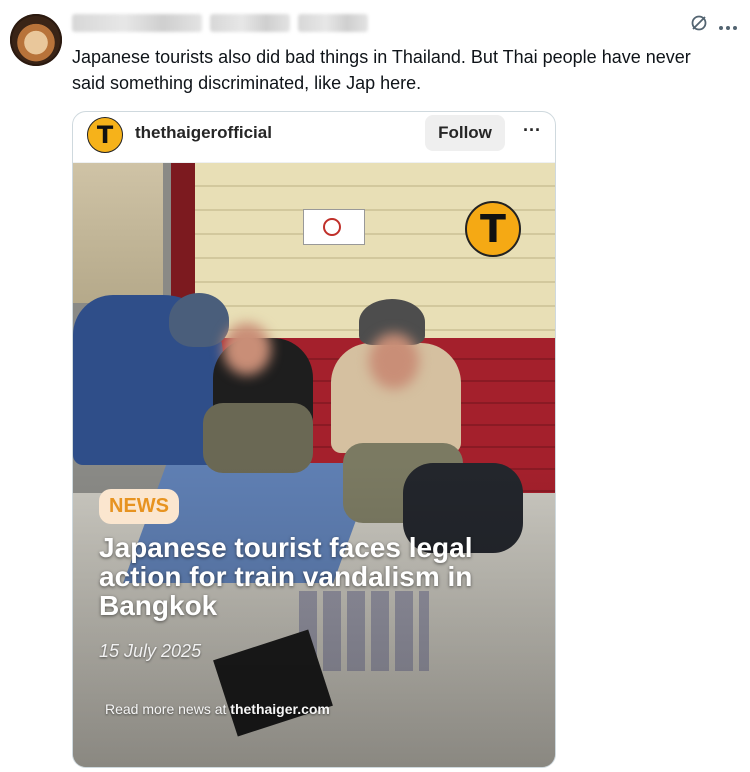  What do you see at coordinates (105, 135) in the screenshot?
I see `thaiger-avatar: T` at bounding box center [105, 135].